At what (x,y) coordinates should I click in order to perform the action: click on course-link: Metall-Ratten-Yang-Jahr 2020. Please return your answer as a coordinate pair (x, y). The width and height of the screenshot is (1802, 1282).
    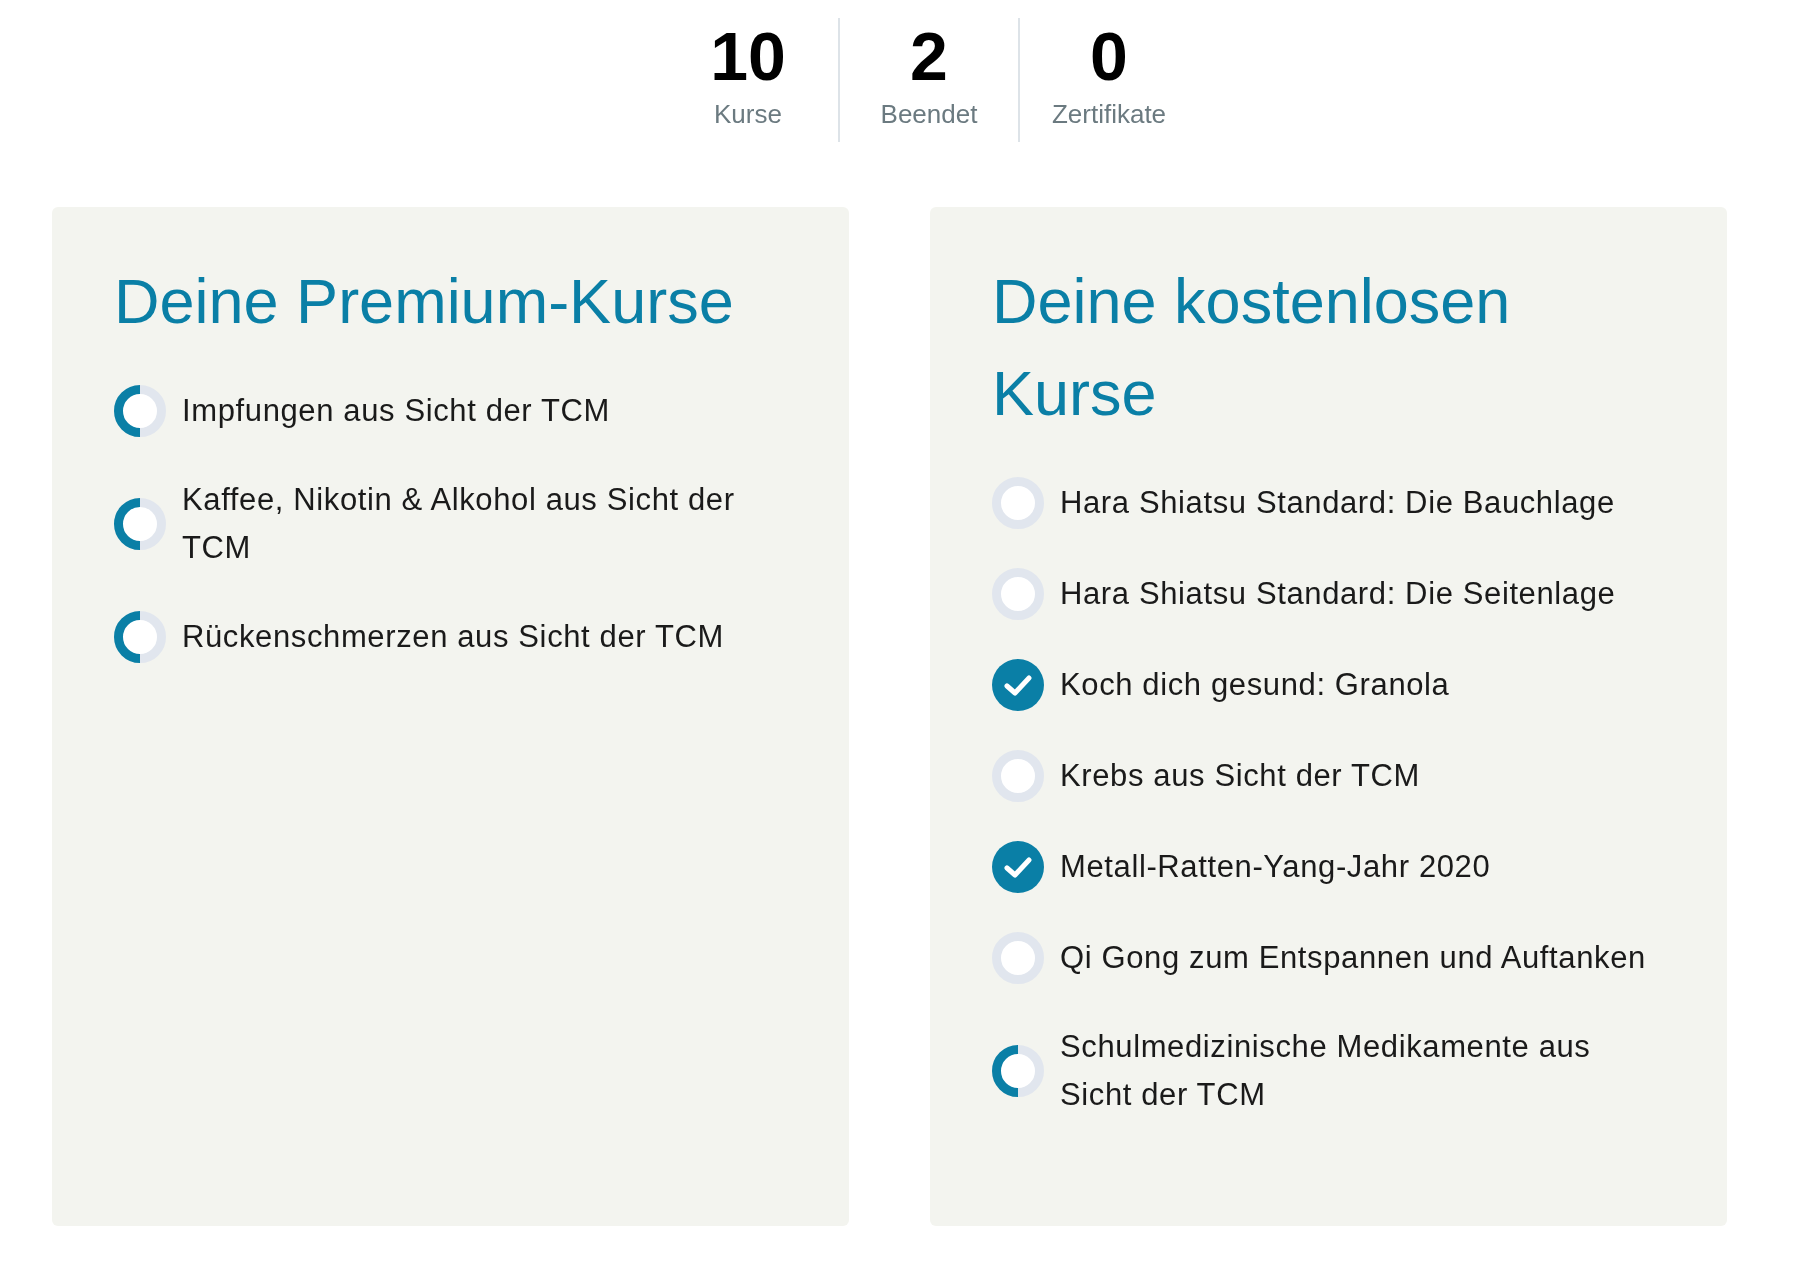
    Looking at the image, I should click on (1275, 867).